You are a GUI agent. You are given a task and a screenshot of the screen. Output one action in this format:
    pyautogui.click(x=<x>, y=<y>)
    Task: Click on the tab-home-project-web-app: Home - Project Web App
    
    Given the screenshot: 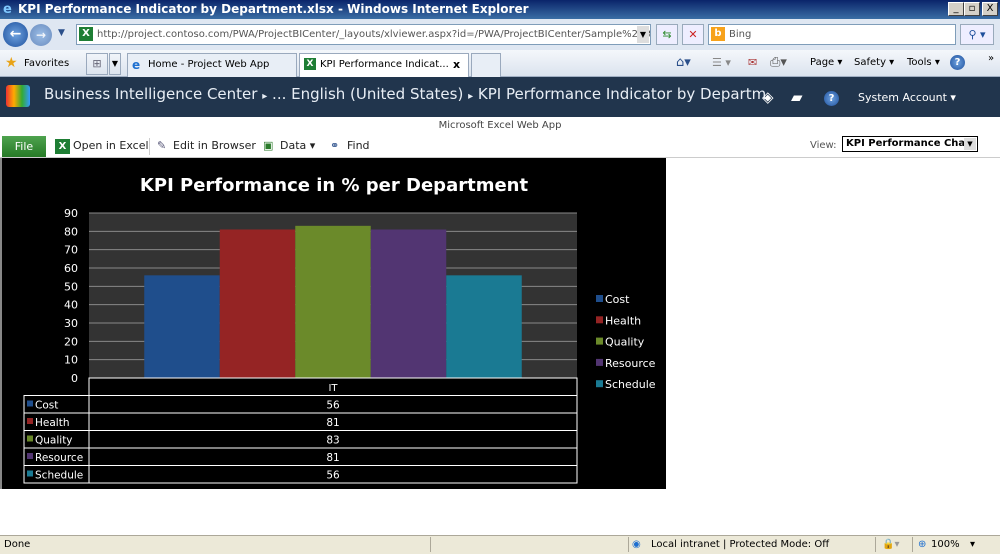 What is the action you would take?
    pyautogui.click(x=212, y=65)
    